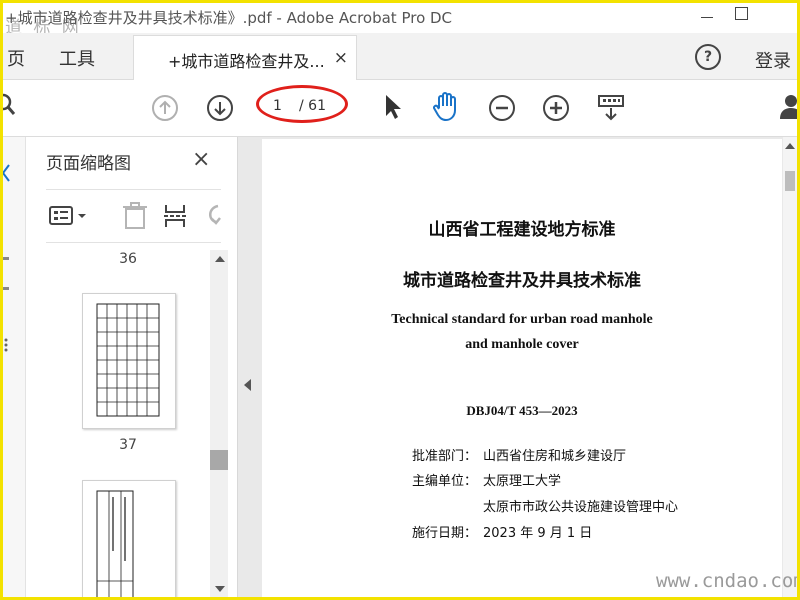 The width and height of the screenshot is (800, 600). Describe the element at coordinates (247, 385) in the screenshot. I see `collapse-left-icon` at that location.